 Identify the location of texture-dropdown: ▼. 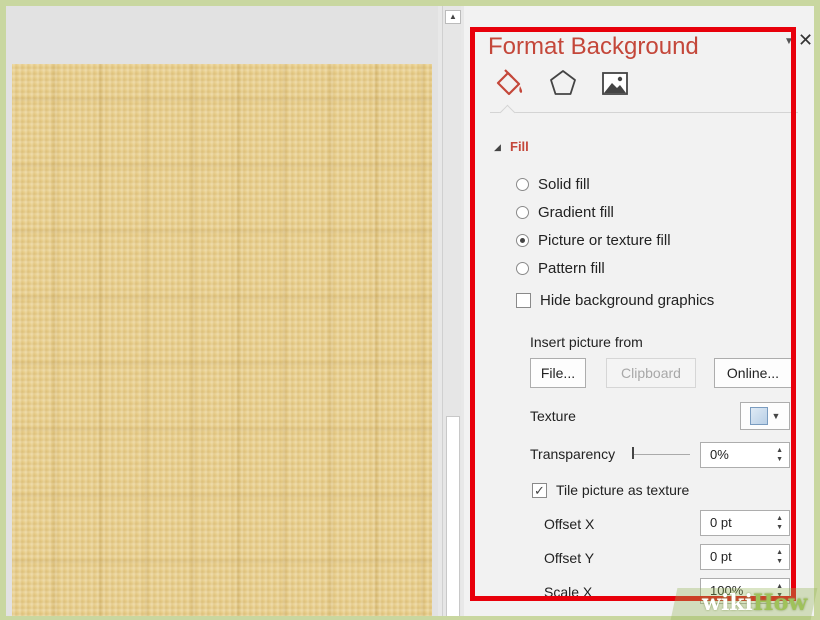
(765, 416).